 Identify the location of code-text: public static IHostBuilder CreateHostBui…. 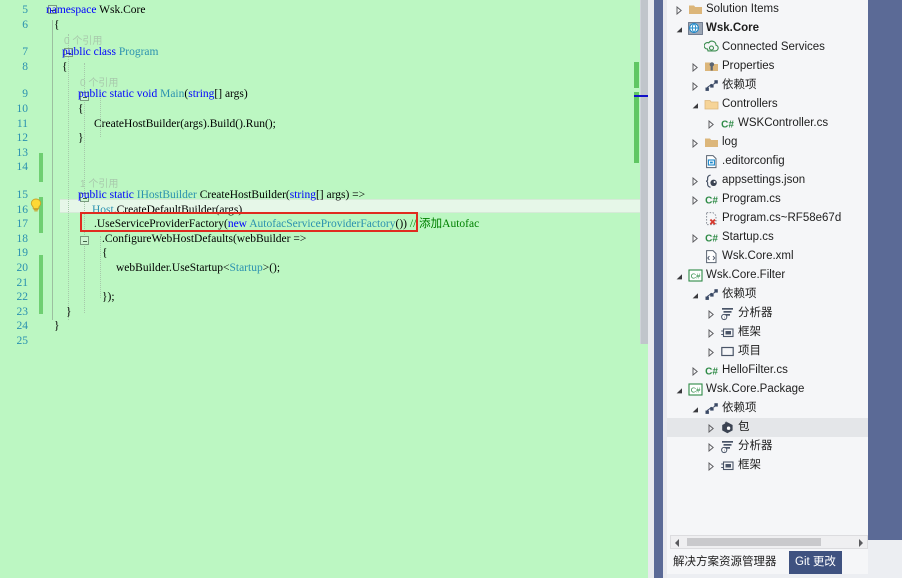
(221, 195).